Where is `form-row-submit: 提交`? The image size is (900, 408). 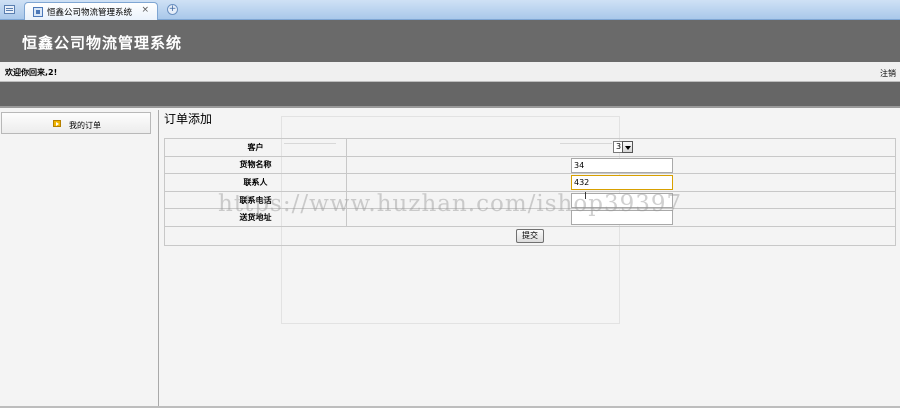
form-row-submit: 提交 is located at coordinates (530, 235).